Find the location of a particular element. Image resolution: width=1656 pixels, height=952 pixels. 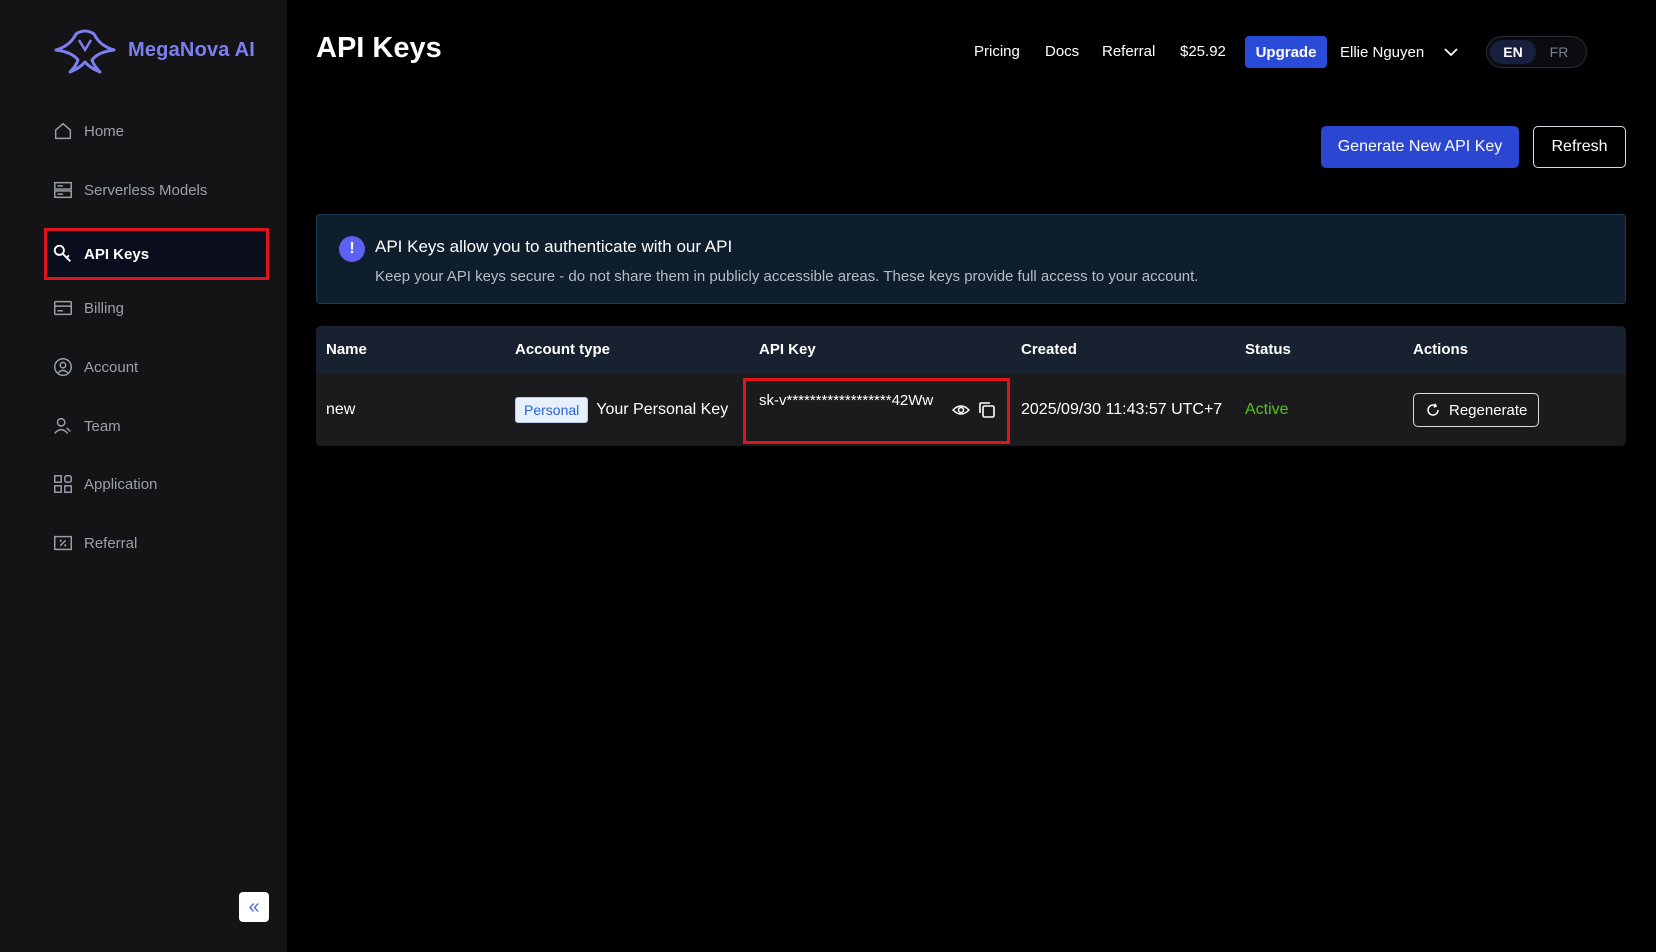

user-name: Ellie Nguyen is located at coordinates (1382, 52).